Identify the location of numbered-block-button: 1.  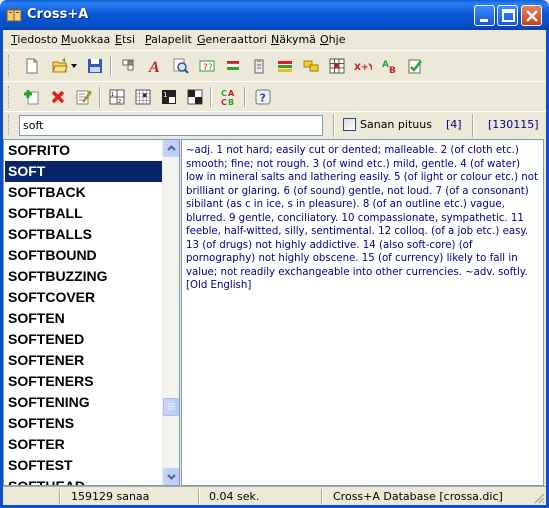
(169, 97).